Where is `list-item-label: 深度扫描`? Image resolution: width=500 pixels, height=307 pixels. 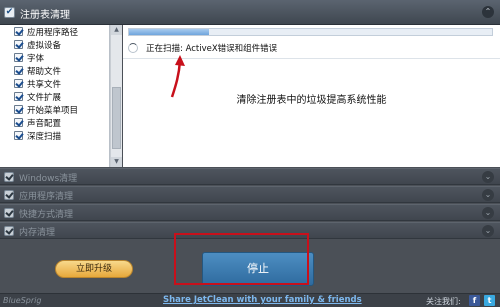 list-item-label: 深度扫描 is located at coordinates (44, 136).